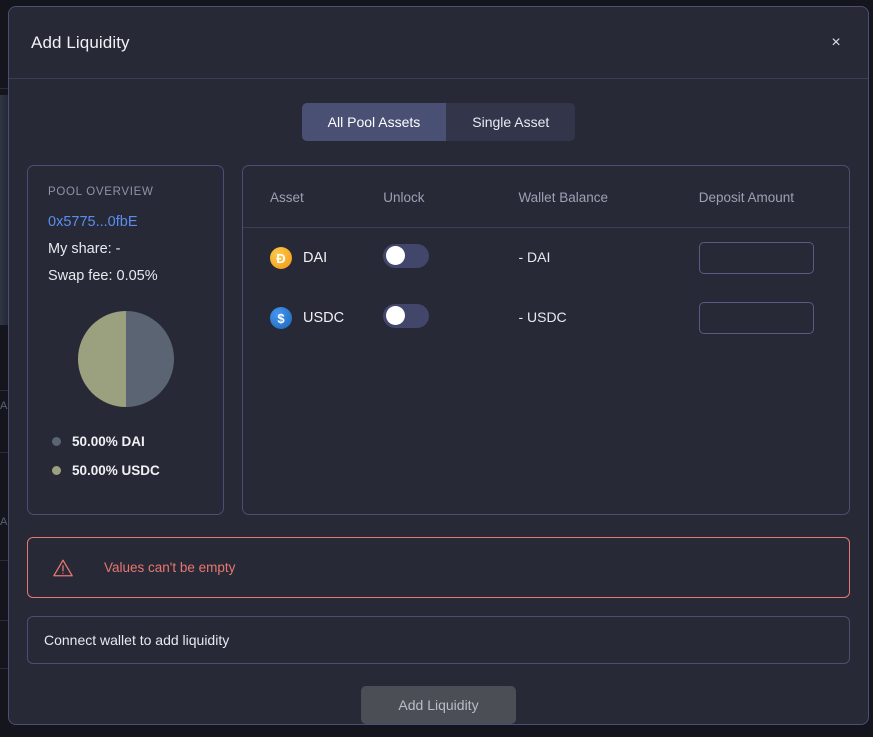 The image size is (873, 737). I want to click on legend-item-usdc: 50.00% USDC, so click(125, 470).